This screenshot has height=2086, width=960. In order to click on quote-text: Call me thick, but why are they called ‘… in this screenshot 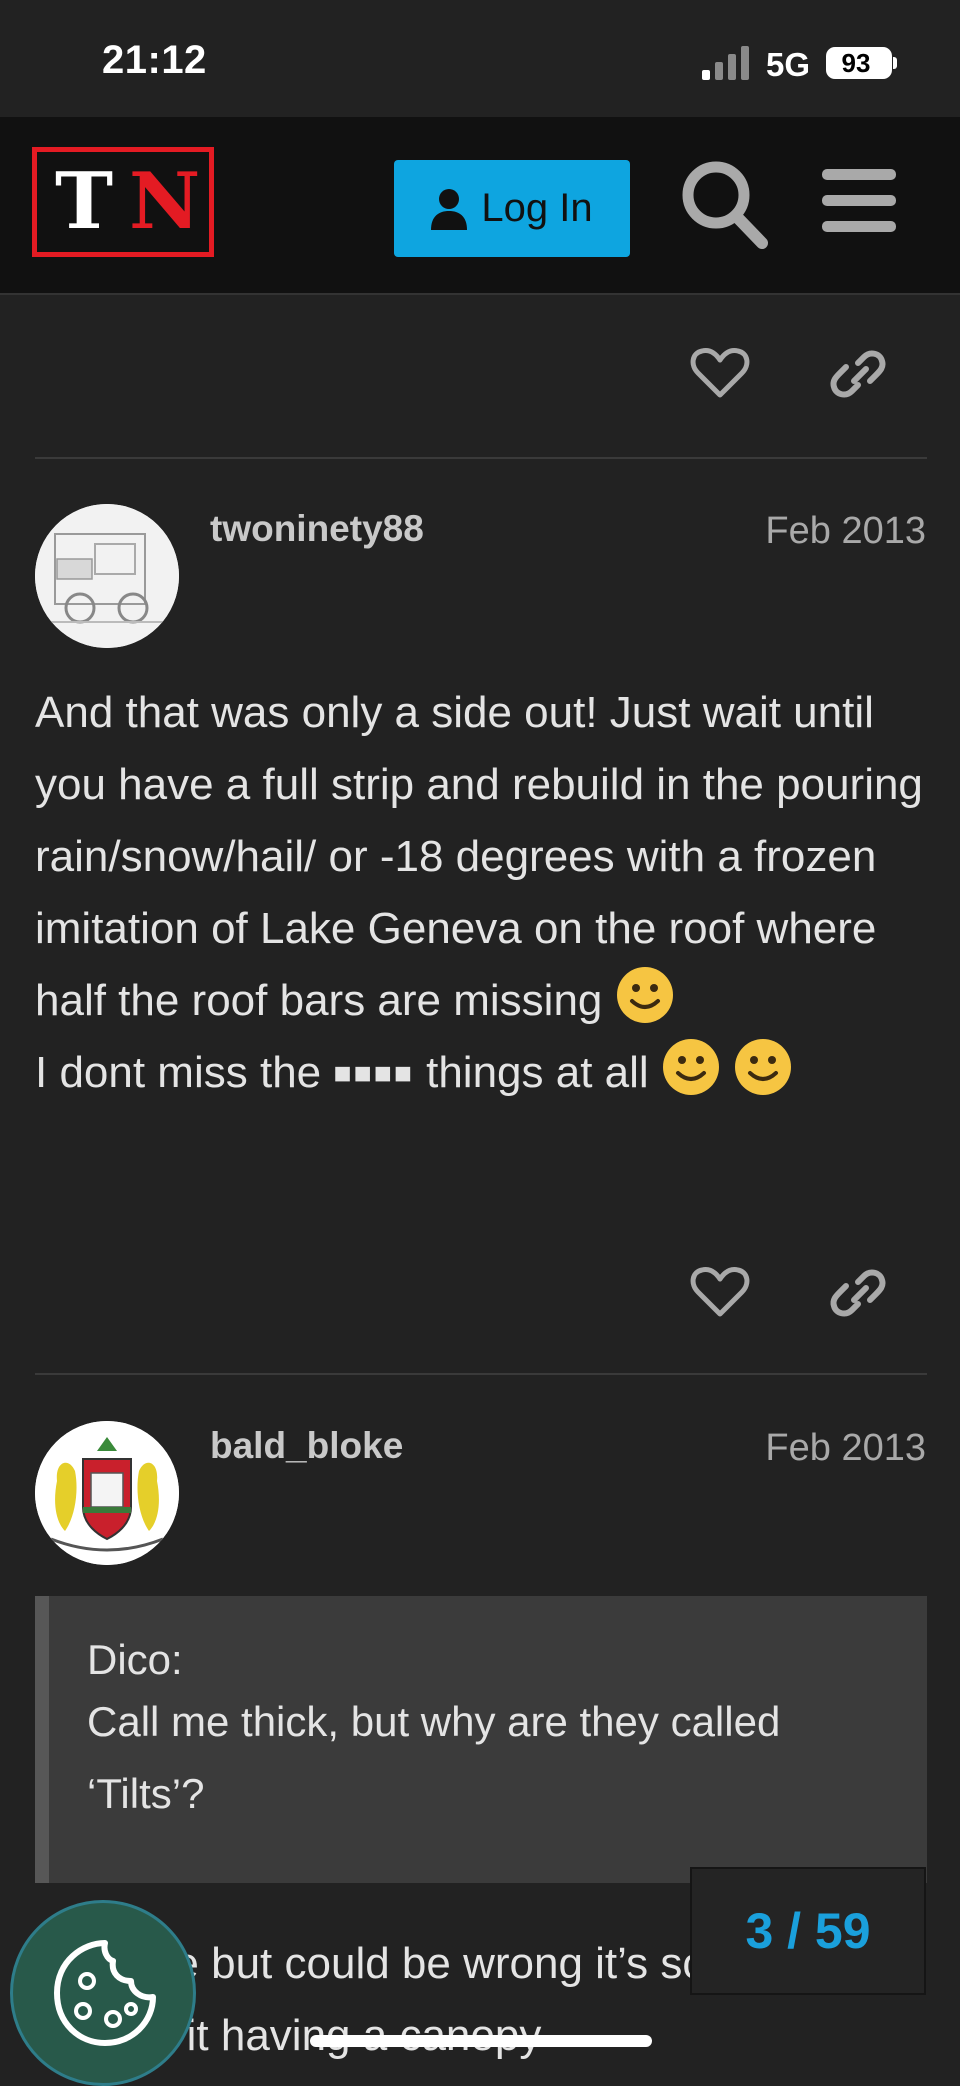, I will do `click(434, 1757)`.